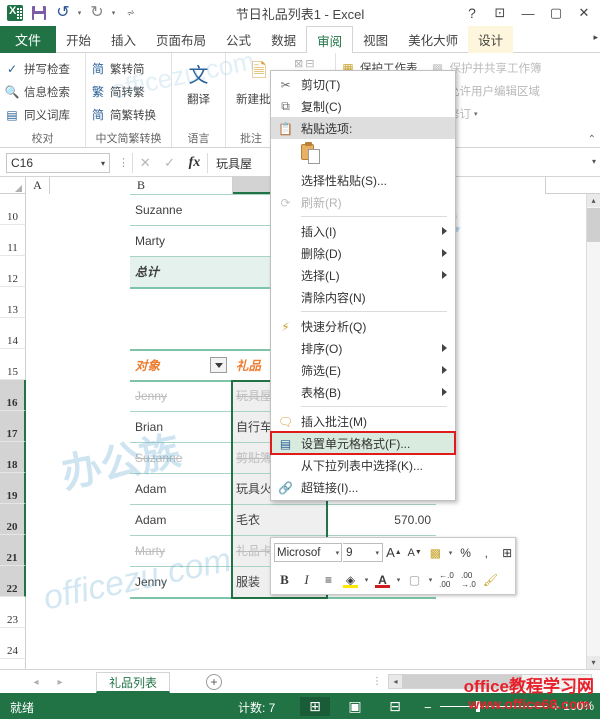  What do you see at coordinates (490, 579) in the screenshot?
I see `format-painter-button: 🖌` at bounding box center [490, 579].